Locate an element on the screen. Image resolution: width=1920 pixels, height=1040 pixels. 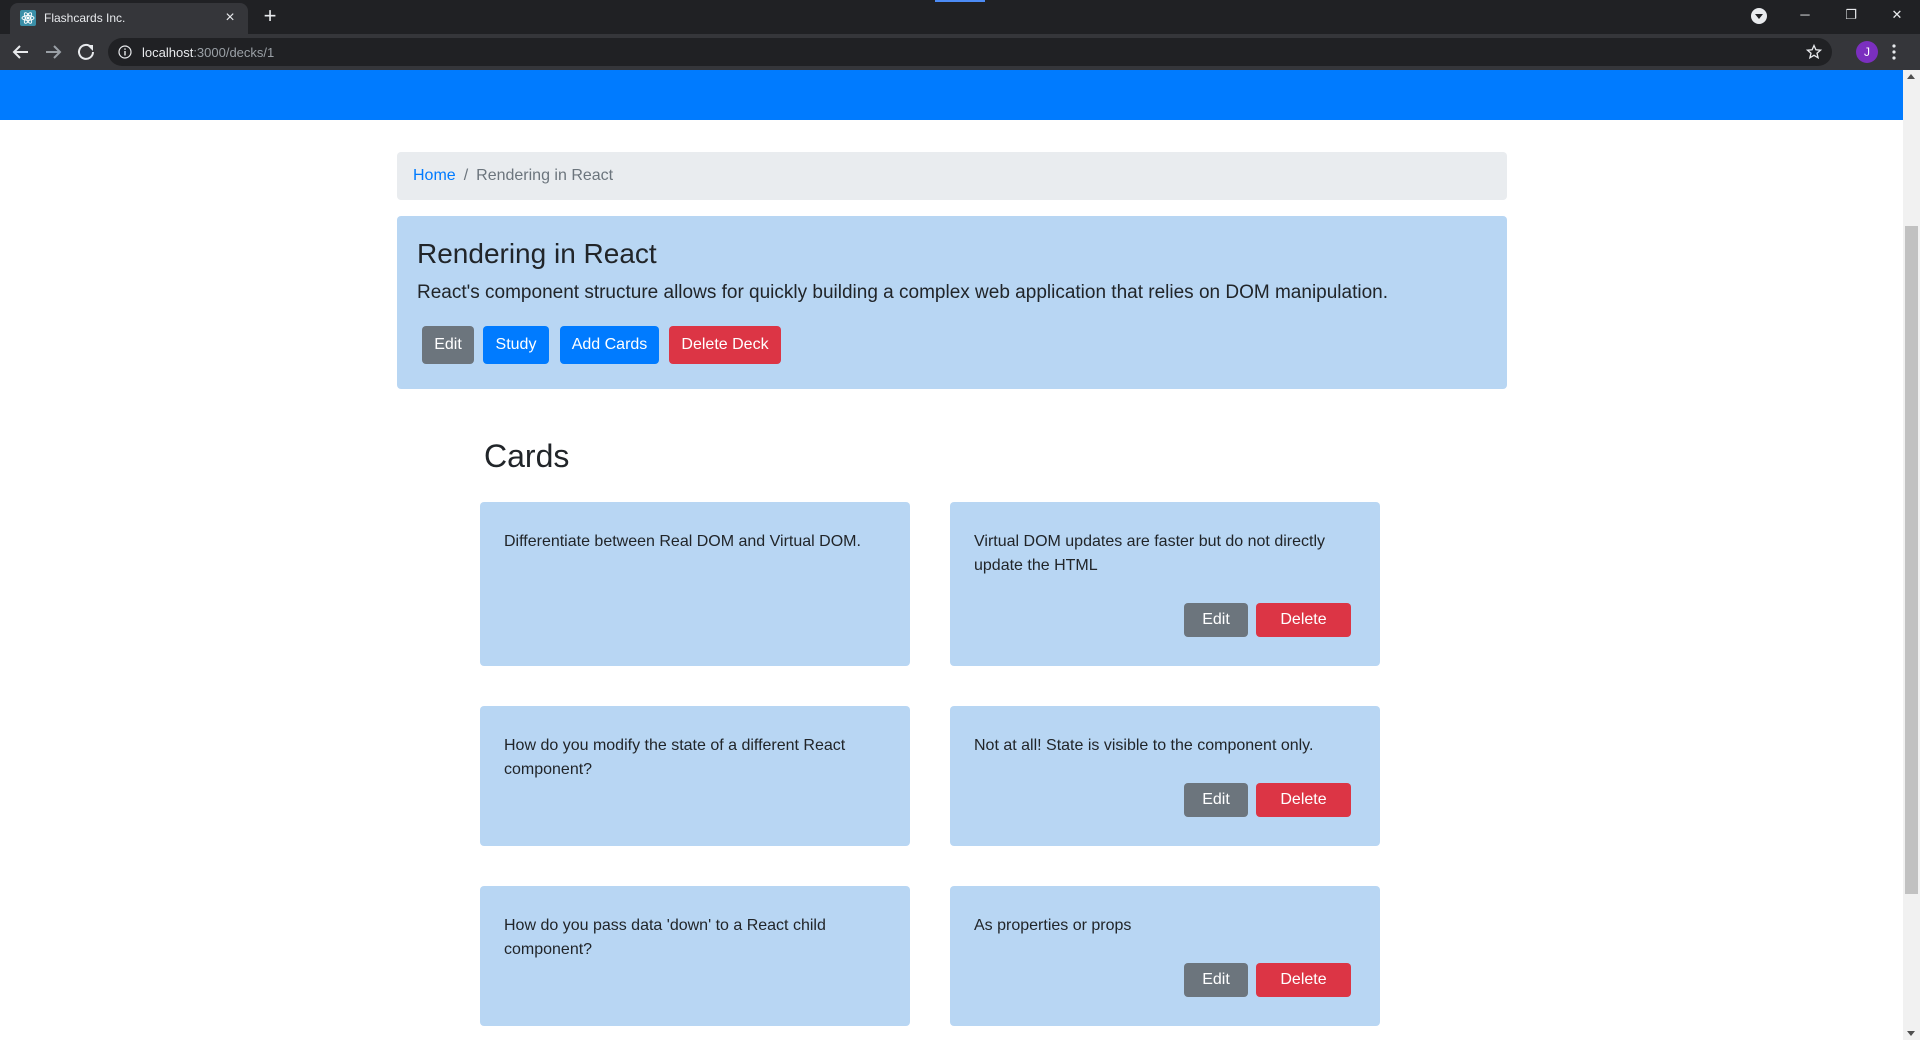
browser-tab-strip: Flashcards Inc. × + ─ ❐ ✕ is located at coordinates (960, 17).